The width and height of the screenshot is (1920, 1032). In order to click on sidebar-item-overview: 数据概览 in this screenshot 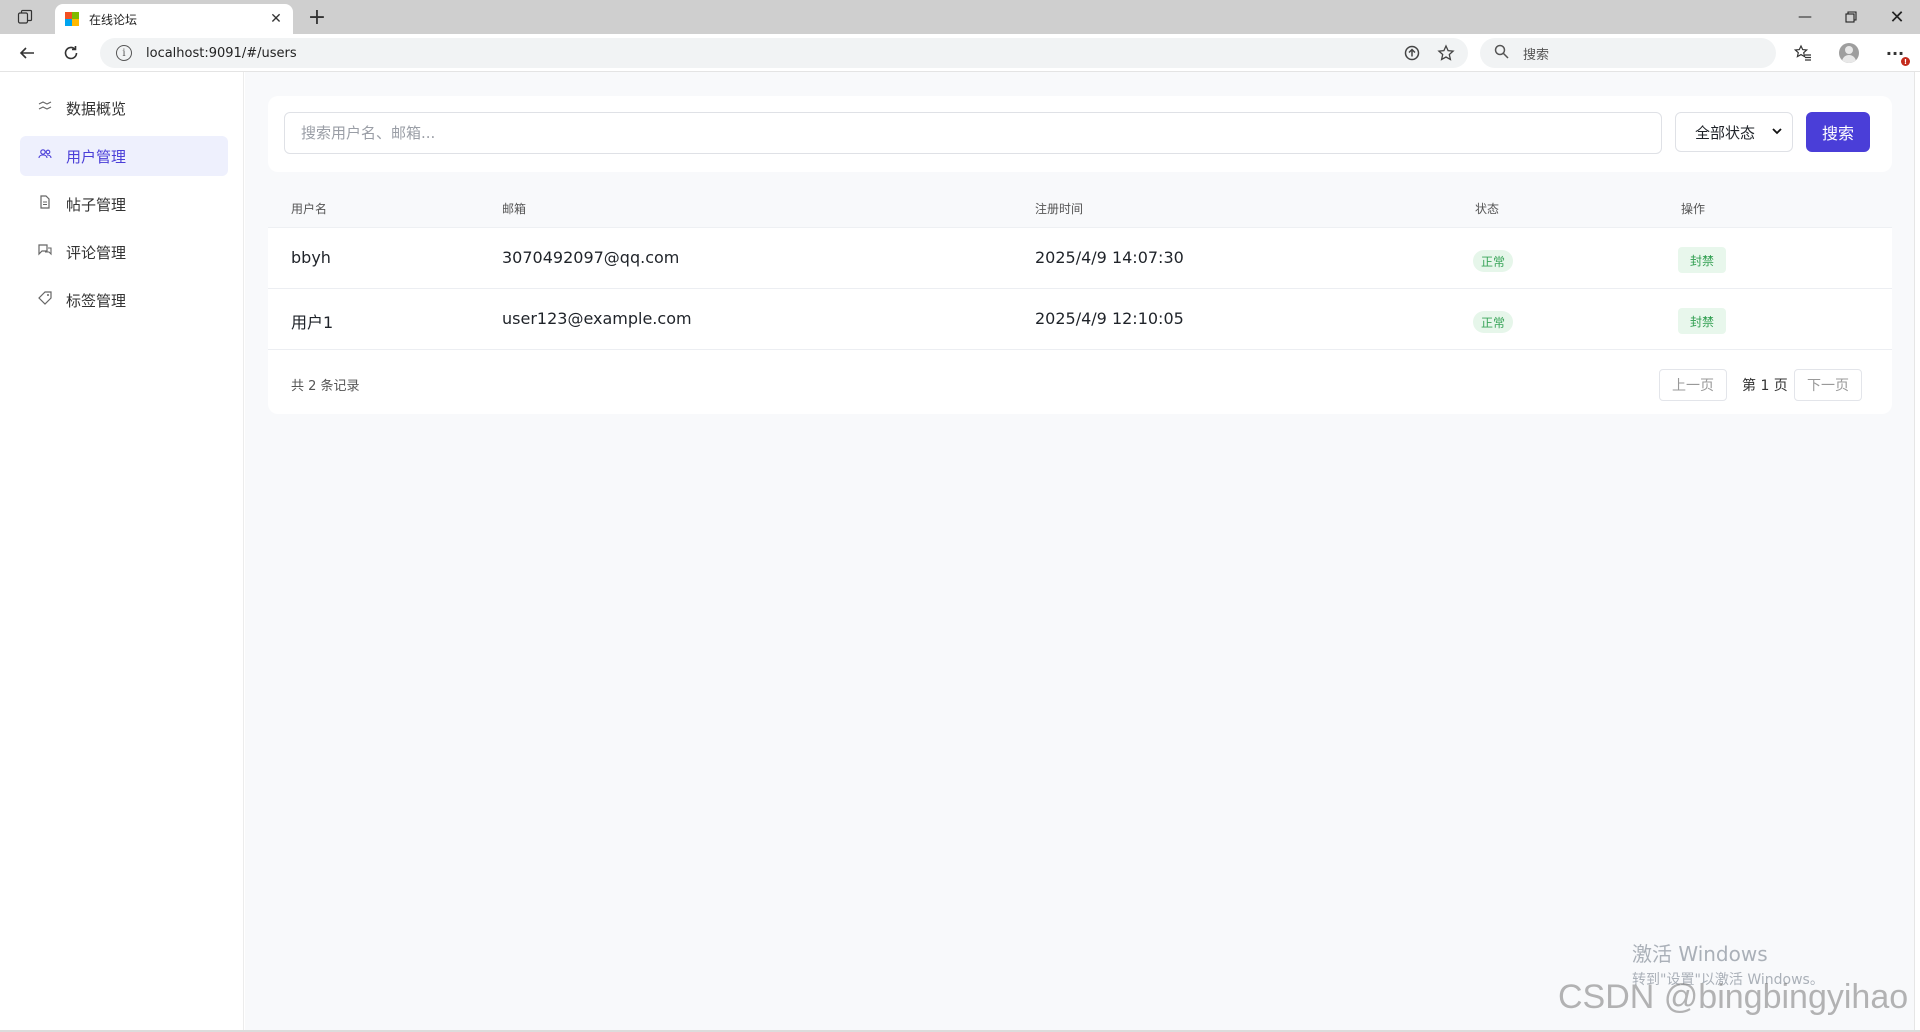, I will do `click(124, 108)`.